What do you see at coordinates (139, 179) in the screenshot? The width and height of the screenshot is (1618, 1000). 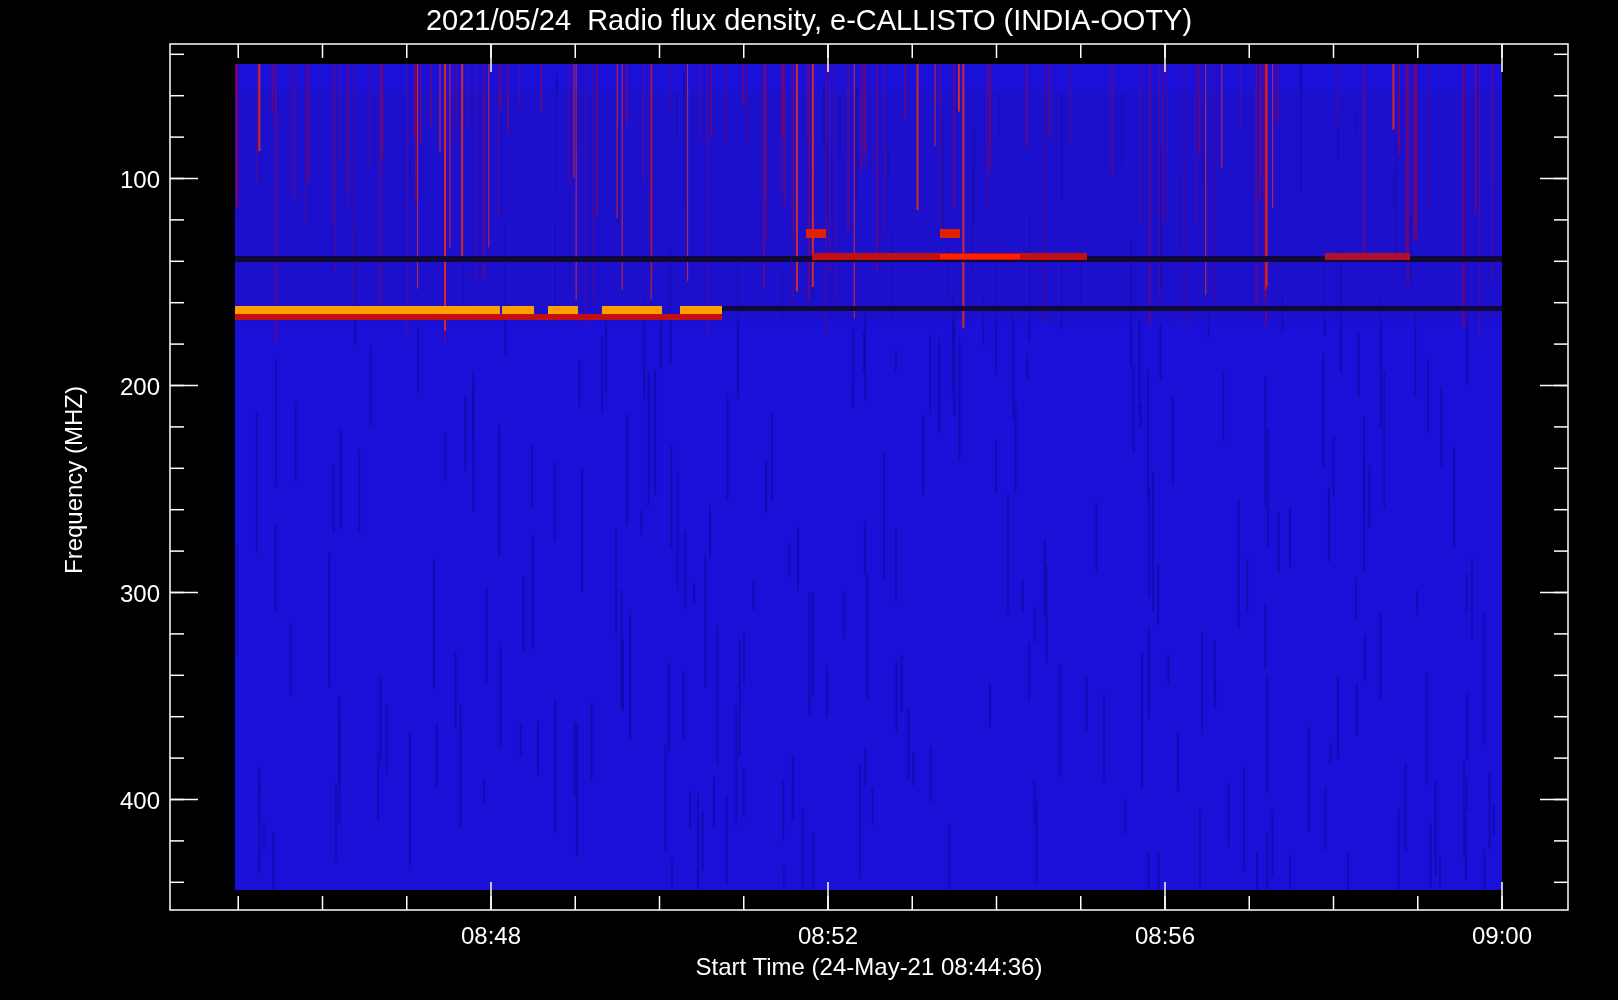 I see `y-tick-label: 100` at bounding box center [139, 179].